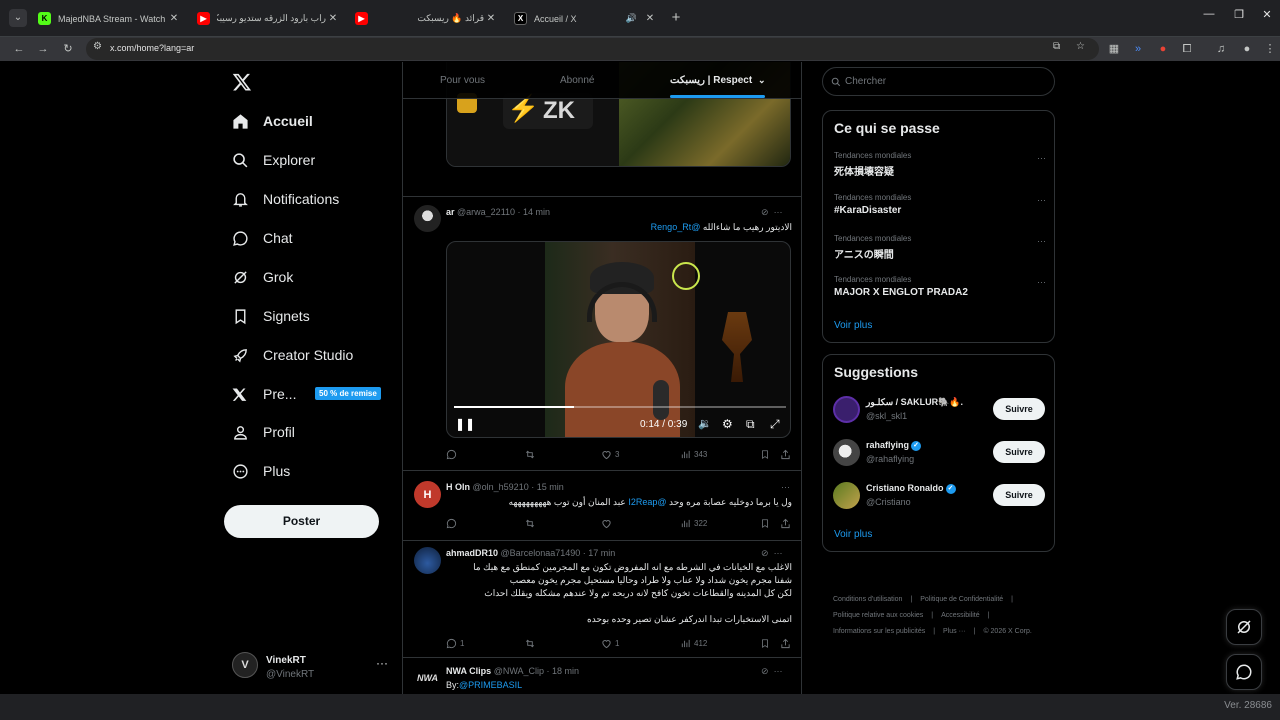  I want to click on suggestion-item: Cristiano Ronaldo ✓ @Cristiano Suivre, so click(939, 495).